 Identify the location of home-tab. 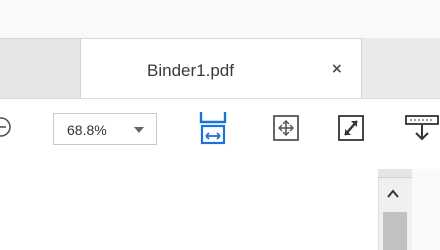
(40, 68).